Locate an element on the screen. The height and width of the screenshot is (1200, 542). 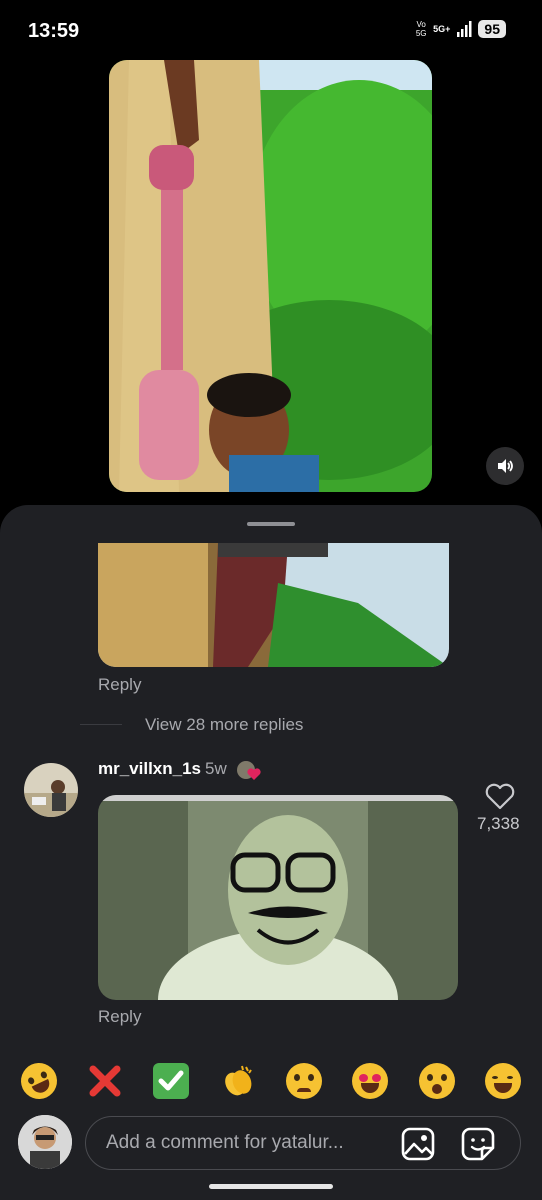
reply-button: Reply is located at coordinates (119, 685).